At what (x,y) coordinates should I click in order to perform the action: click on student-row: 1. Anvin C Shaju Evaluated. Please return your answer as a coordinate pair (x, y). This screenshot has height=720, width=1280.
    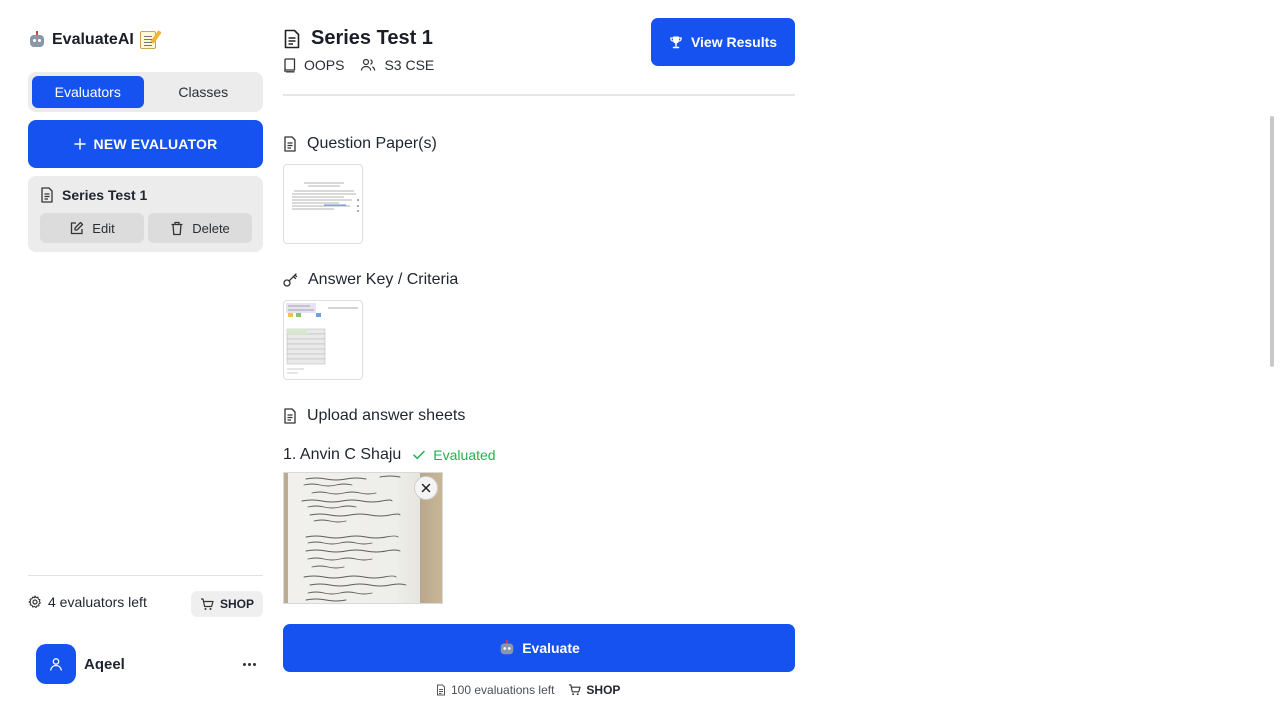
    Looking at the image, I should click on (389, 455).